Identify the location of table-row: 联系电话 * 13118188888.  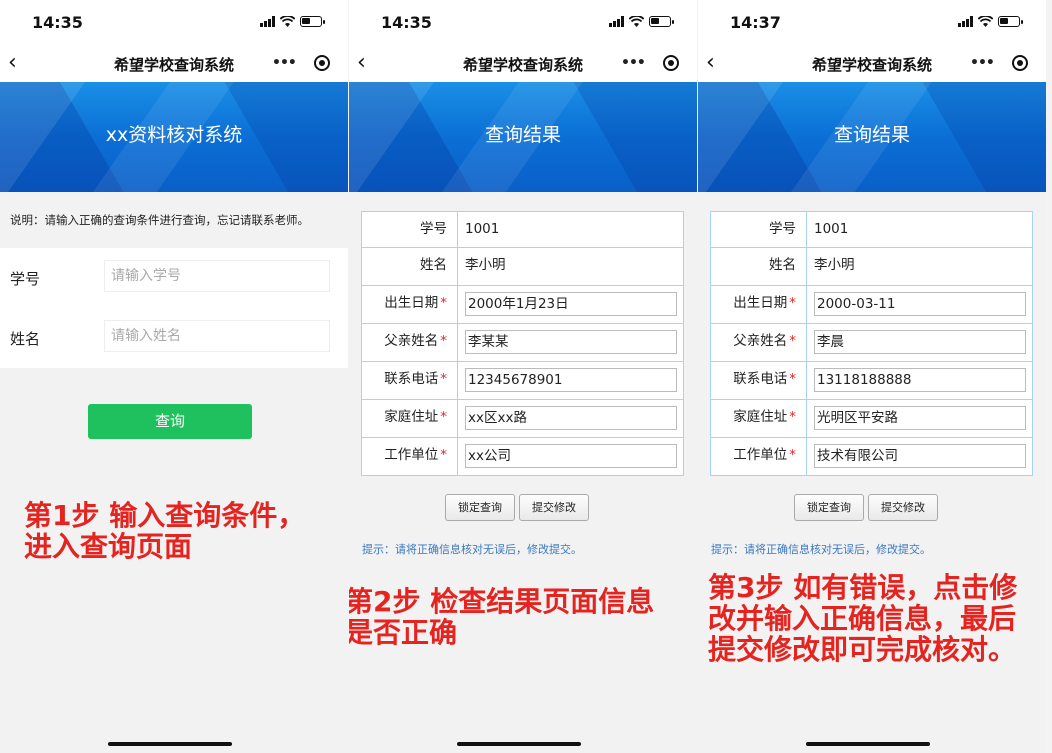
(871, 380).